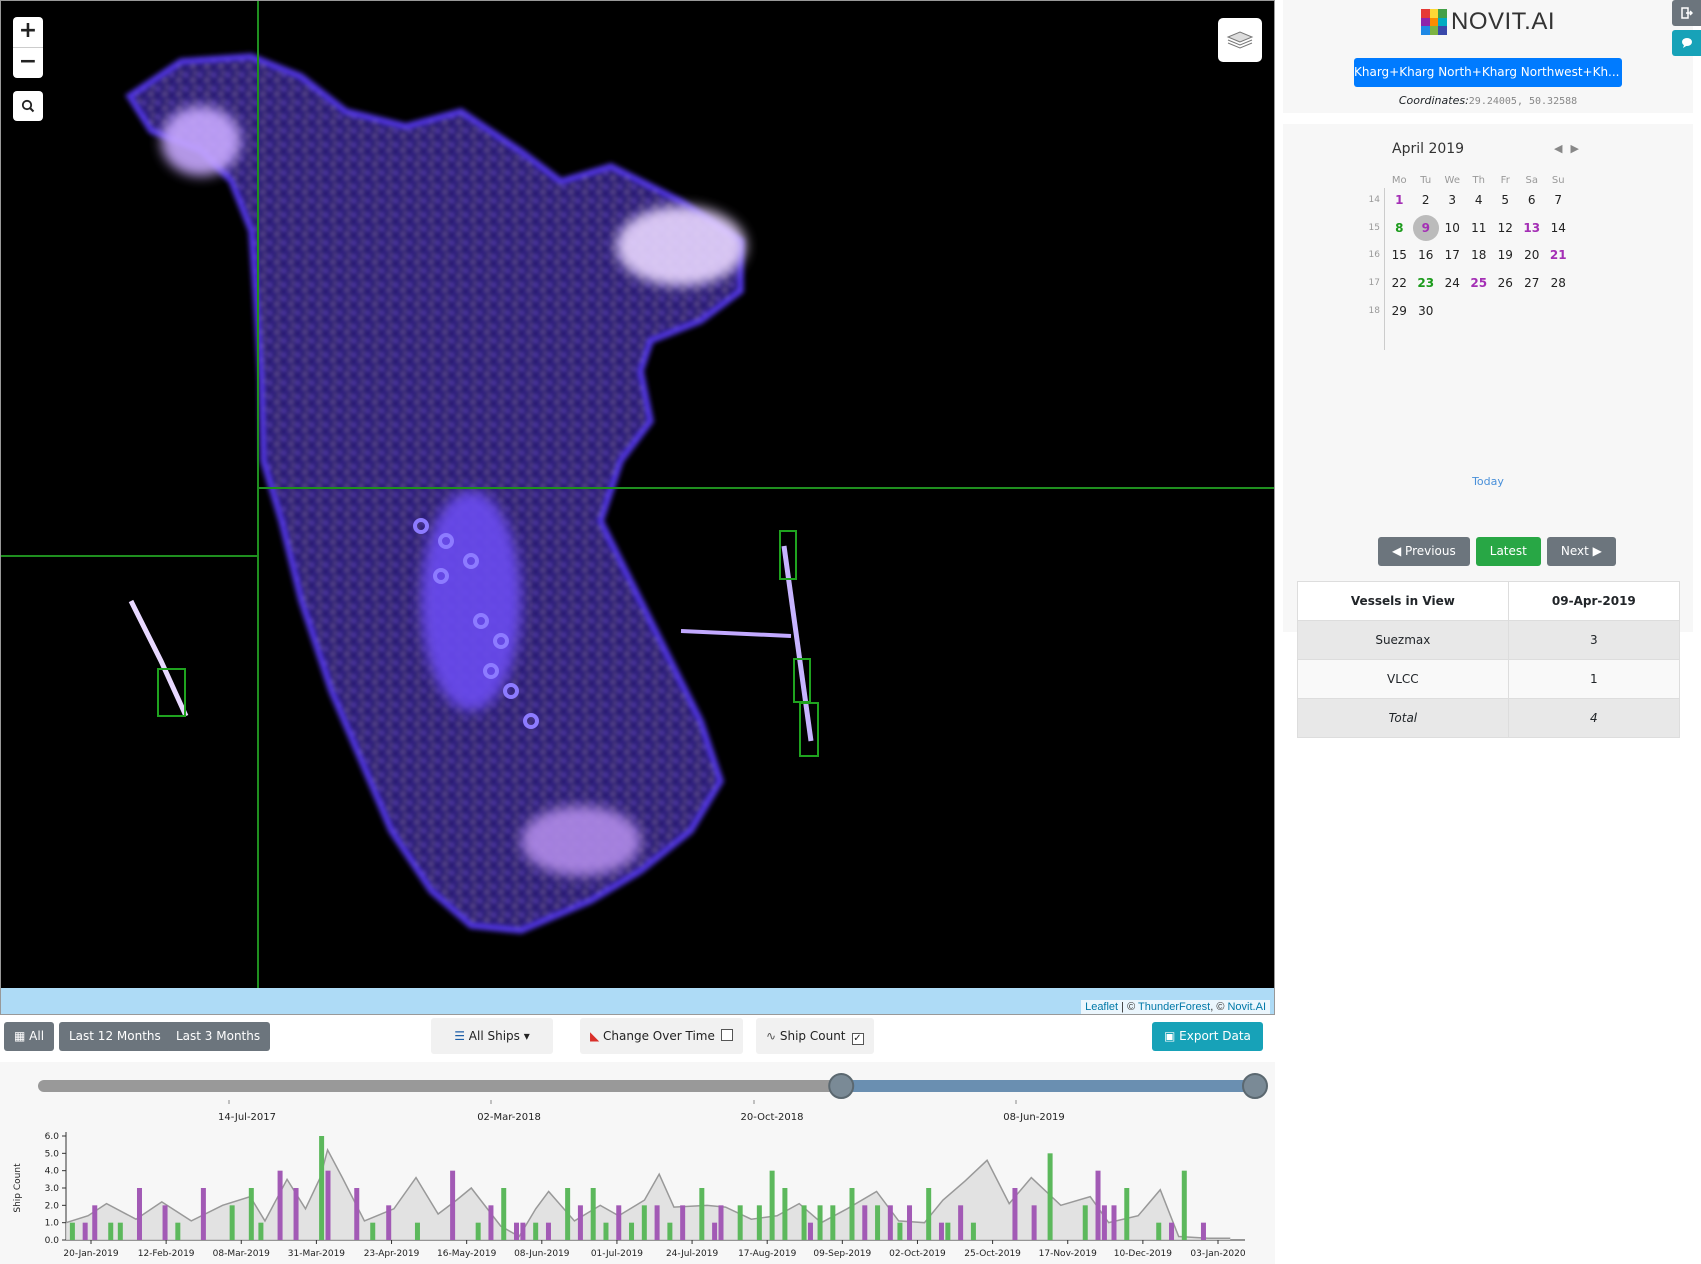  I want to click on zoom-out-button: −, so click(28, 63).